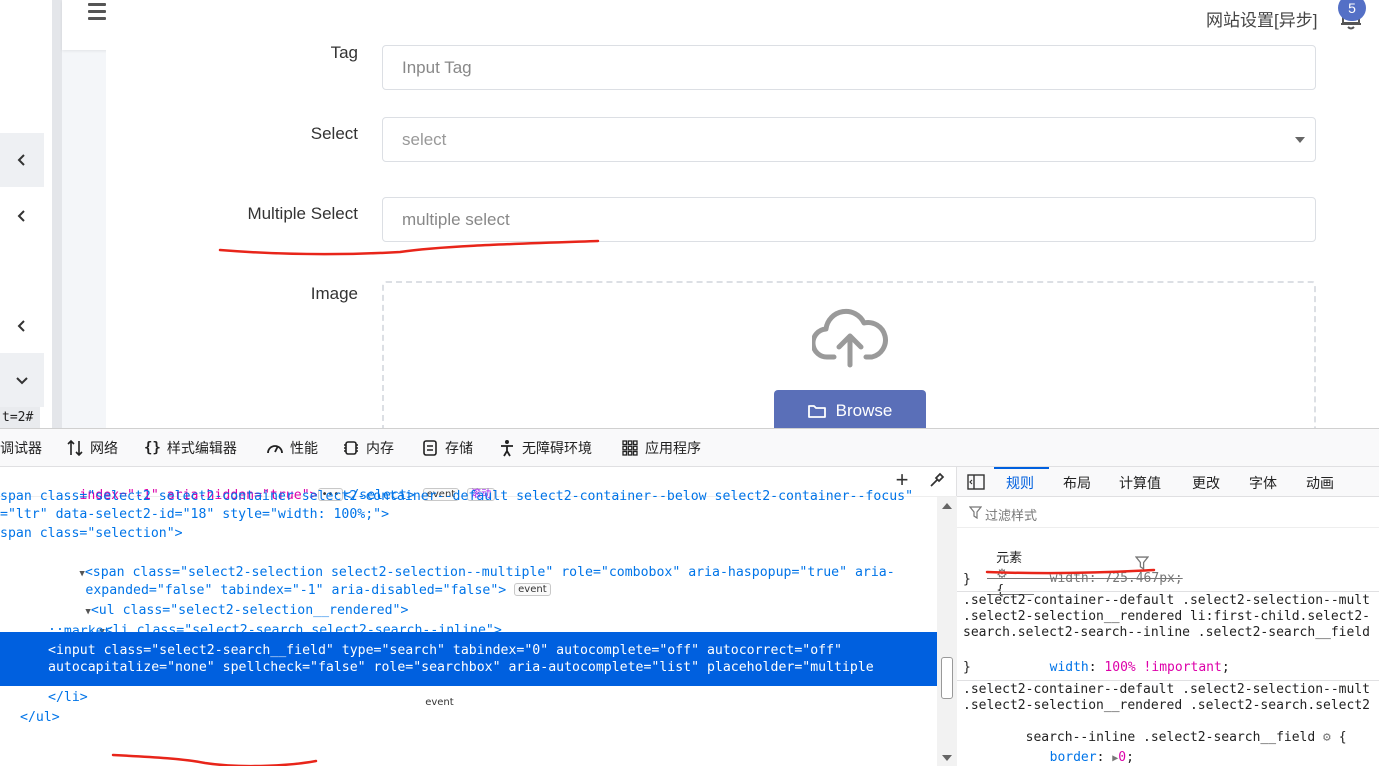 This screenshot has height=766, width=1379. Describe the element at coordinates (947, 758) in the screenshot. I see `scroll-down-icon` at that location.